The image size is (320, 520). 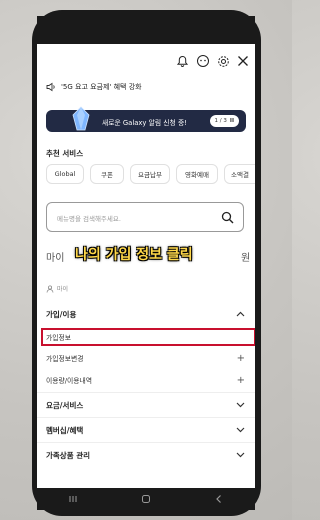 I want to click on menu-join-info-label: 가입정보, so click(x=59, y=338).